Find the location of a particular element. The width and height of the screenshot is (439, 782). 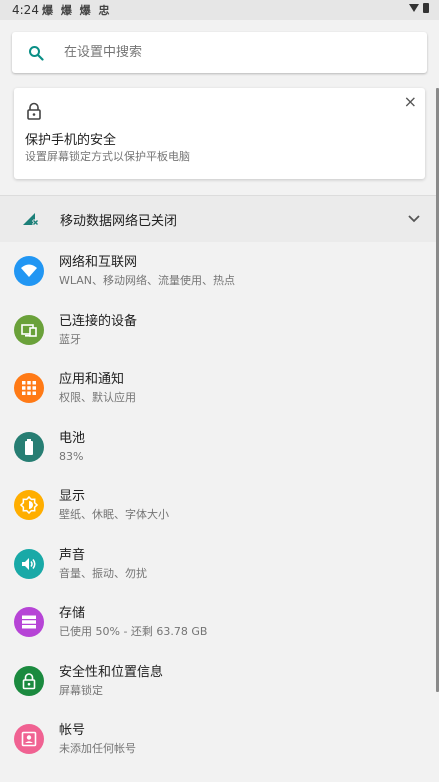

item-subtitle: WLAN、移动网络、流量使用、热点 is located at coordinates (147, 280).